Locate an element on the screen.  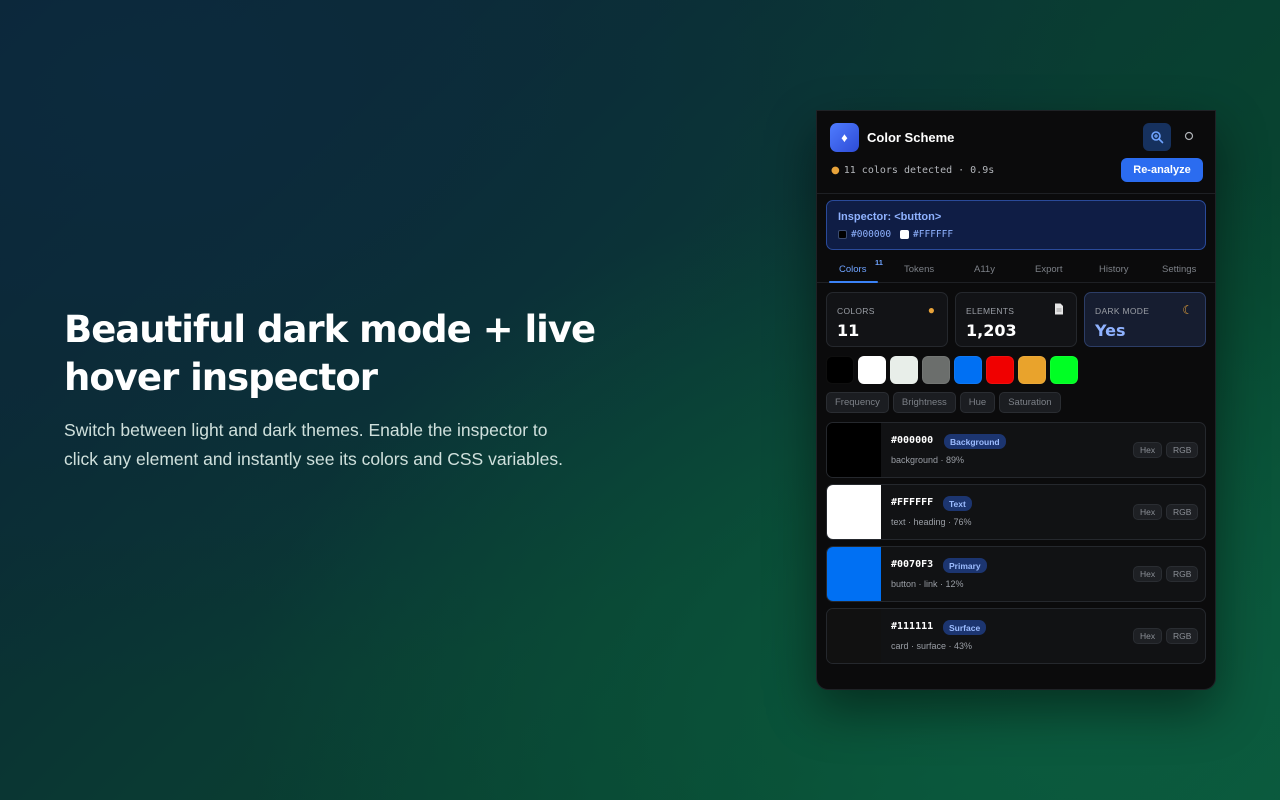
tab-active-indicator is located at coordinates (853, 282).